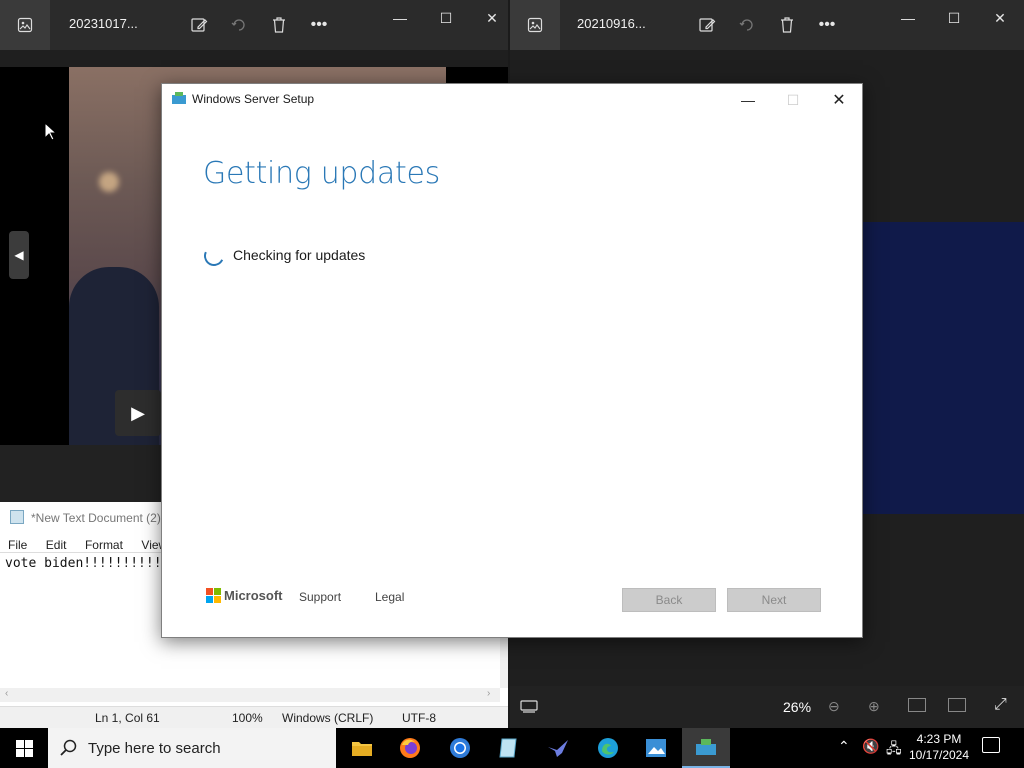 The width and height of the screenshot is (1024, 768). What do you see at coordinates (250, 695) in the screenshot?
I see `horizontal-scrollbar: ‹ ›` at bounding box center [250, 695].